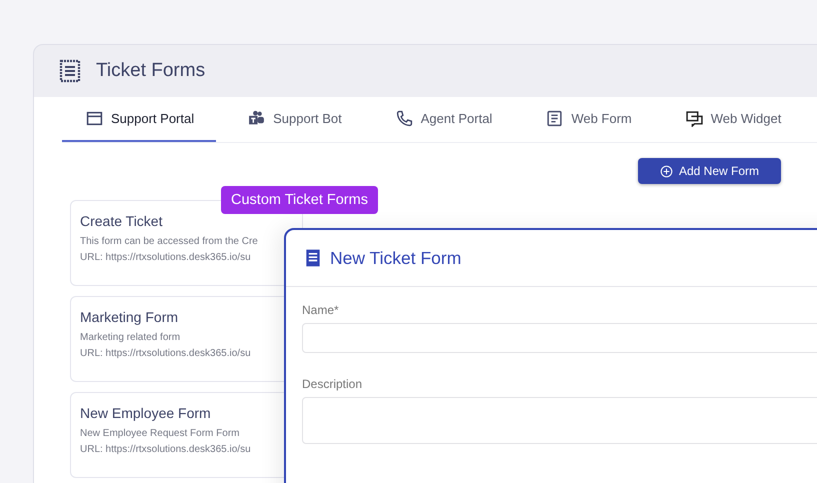 The height and width of the screenshot is (483, 817). I want to click on form-description: New Employee Request Form Form, so click(160, 433).